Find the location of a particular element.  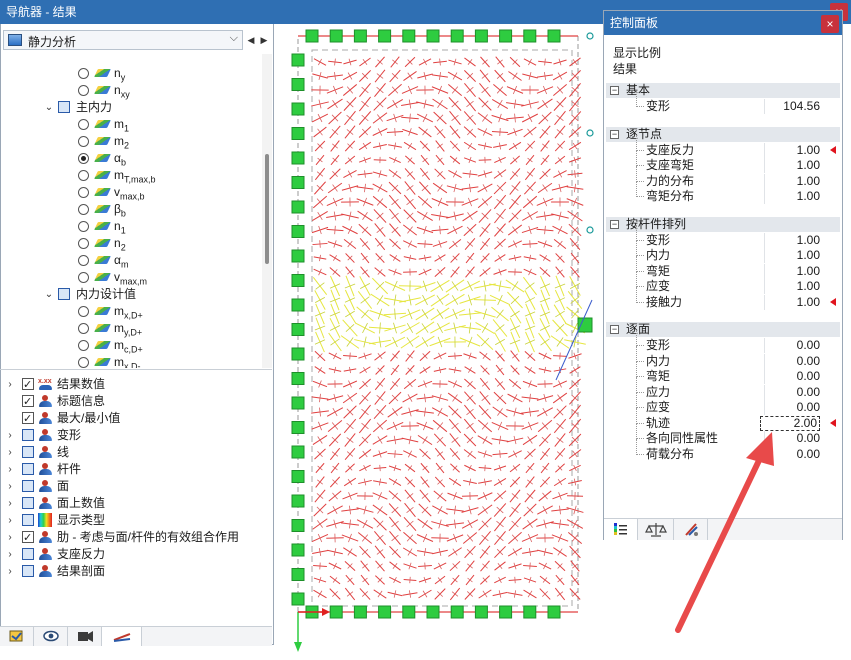

property-row: 应力0.00 is located at coordinates (723, 392).